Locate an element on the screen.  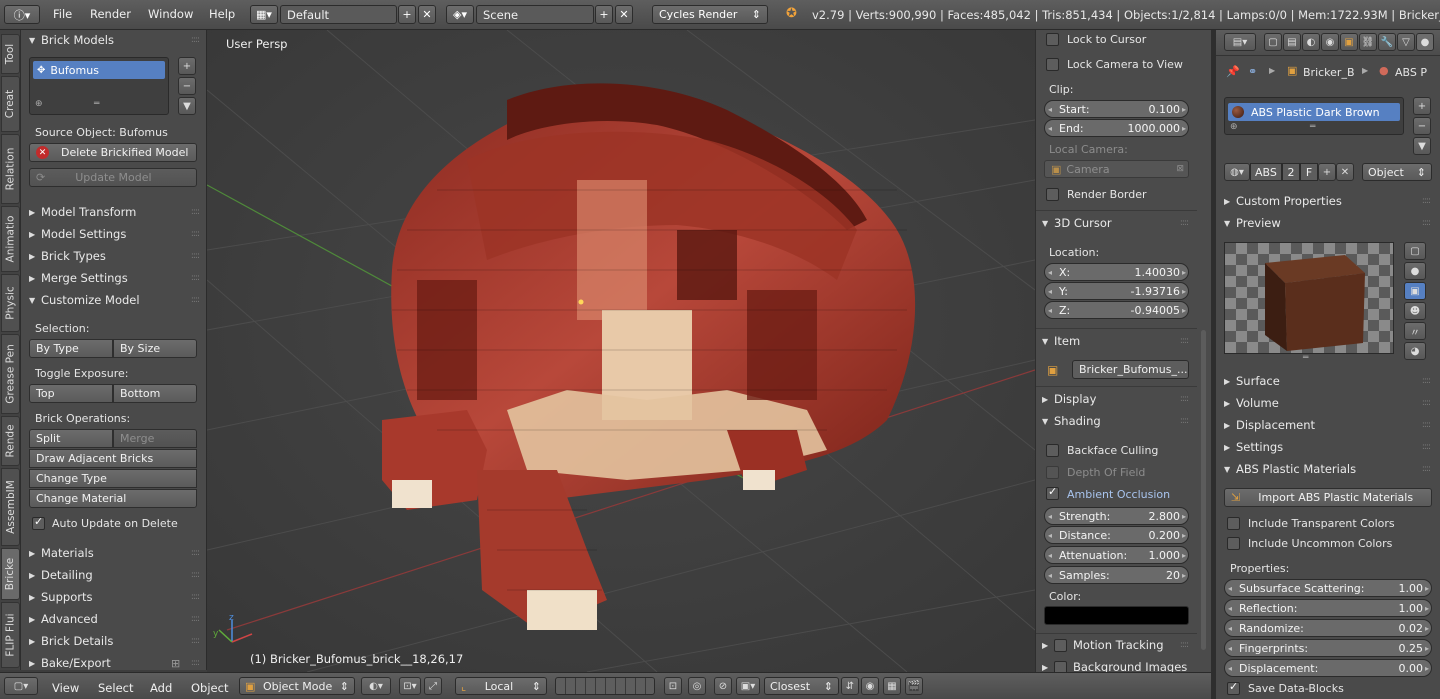
cursor-x-field: X: 1.40030 is located at coordinates (1116, 272).